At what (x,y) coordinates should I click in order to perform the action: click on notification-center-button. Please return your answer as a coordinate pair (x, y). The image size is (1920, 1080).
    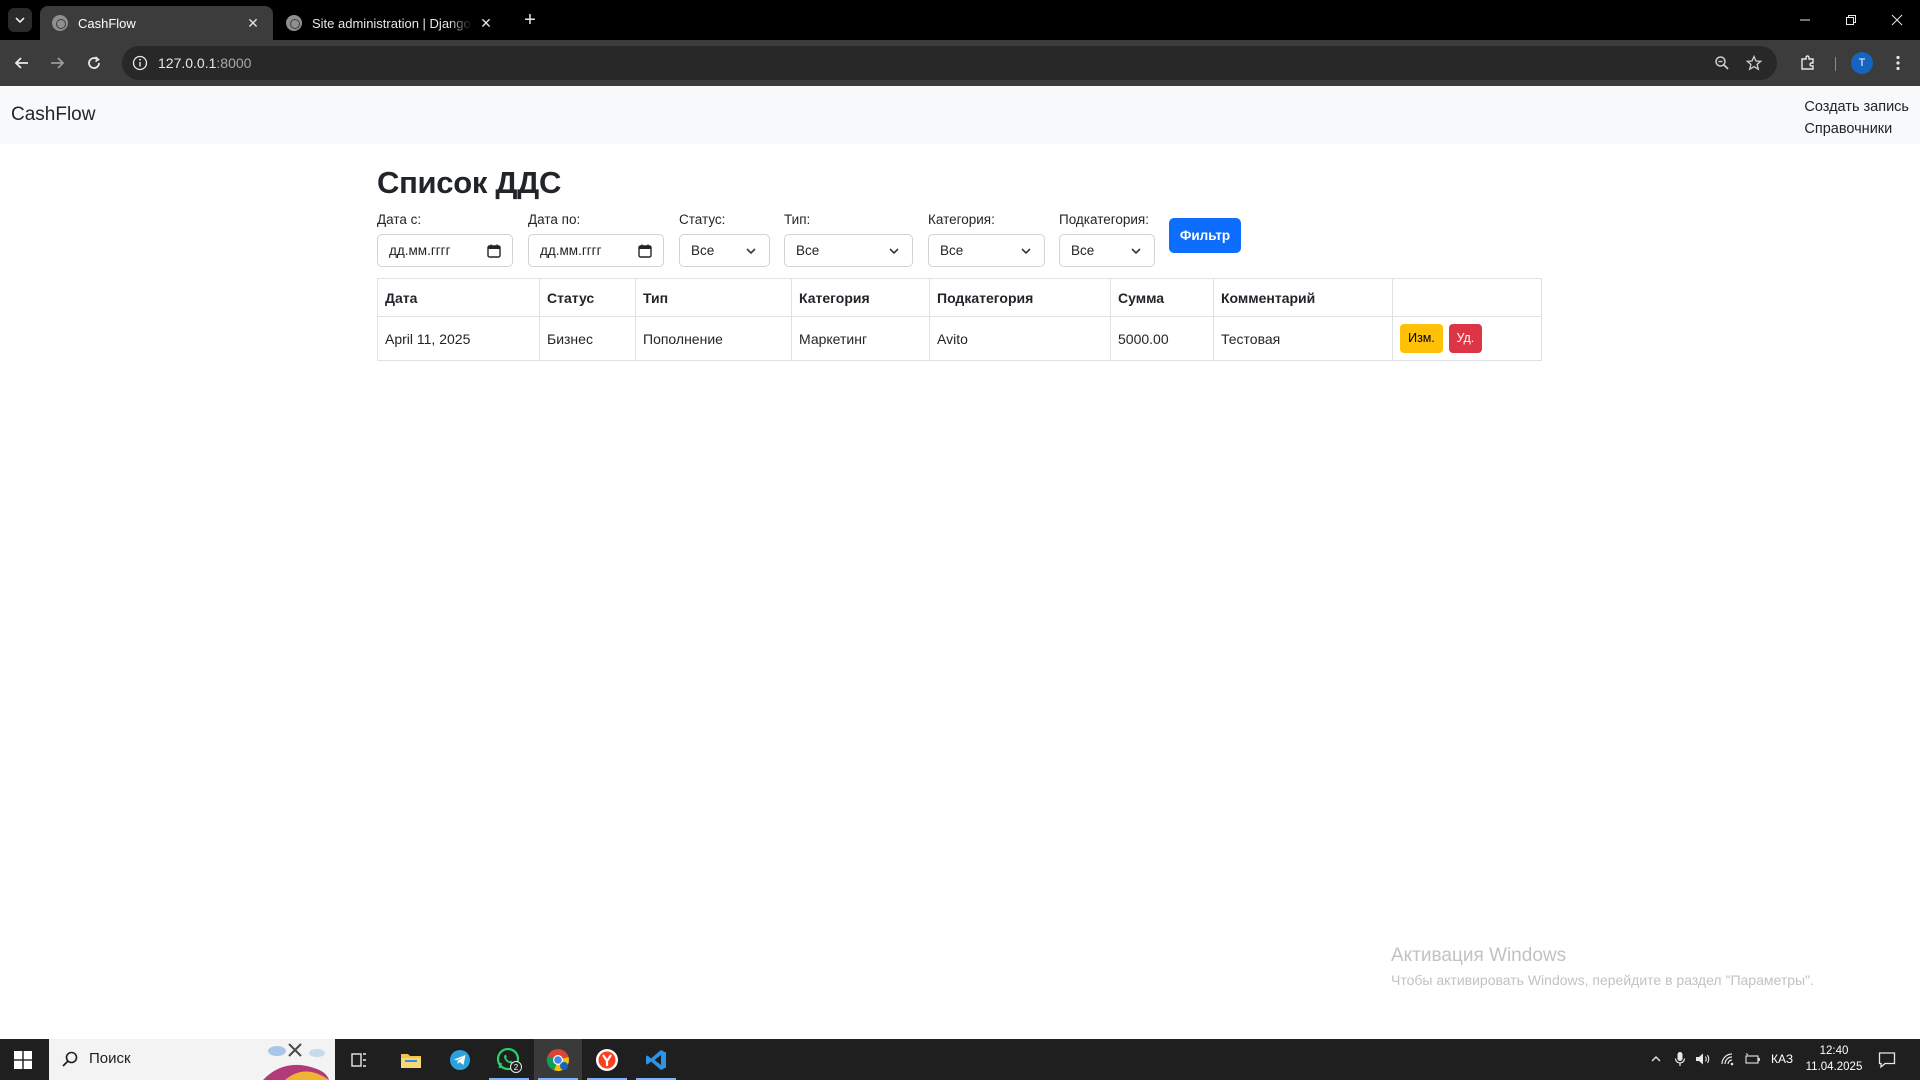
    Looking at the image, I should click on (1887, 1060).